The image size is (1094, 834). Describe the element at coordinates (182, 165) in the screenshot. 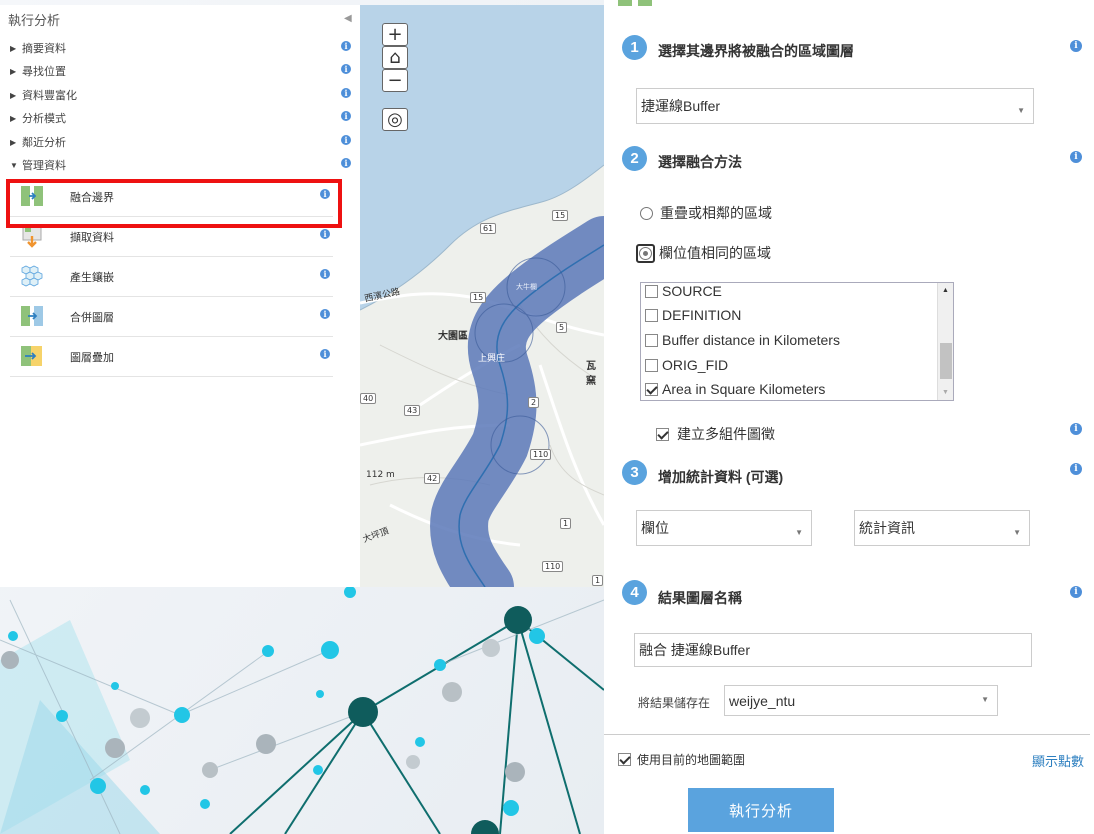

I see `category-manage-data: ▼ 管理資料` at that location.